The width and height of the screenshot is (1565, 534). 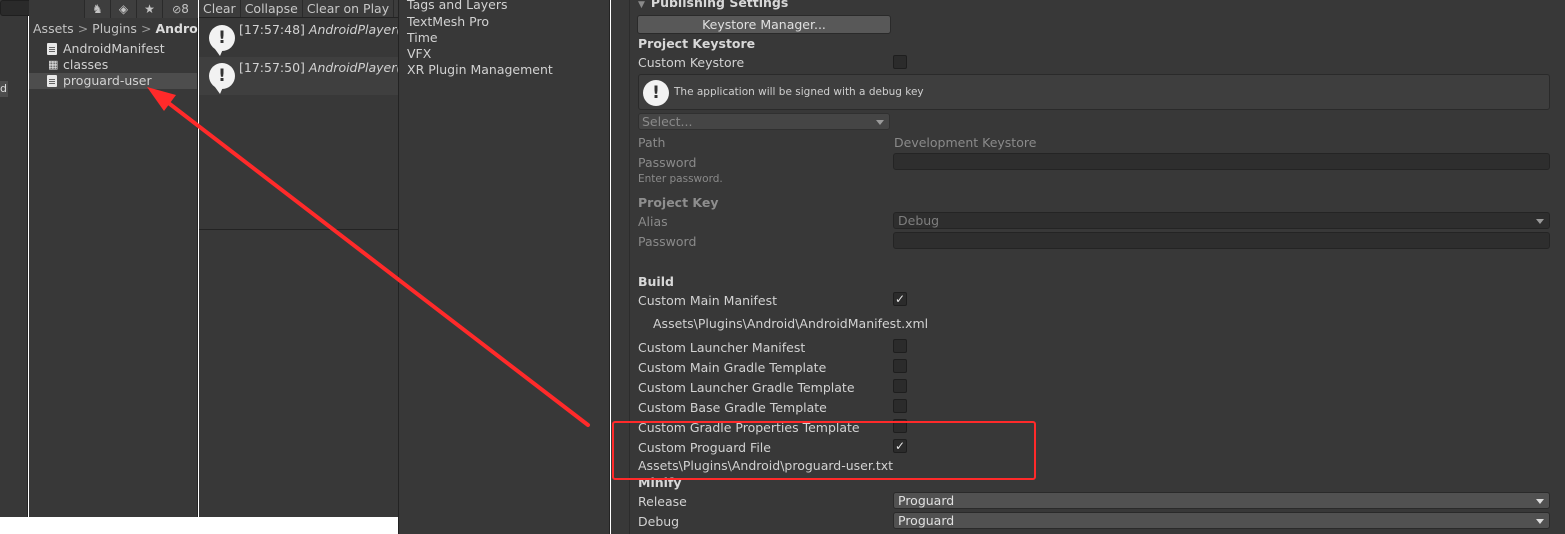 I want to click on category-tags-and-layers: Tags and Layers, so click(x=457, y=6).